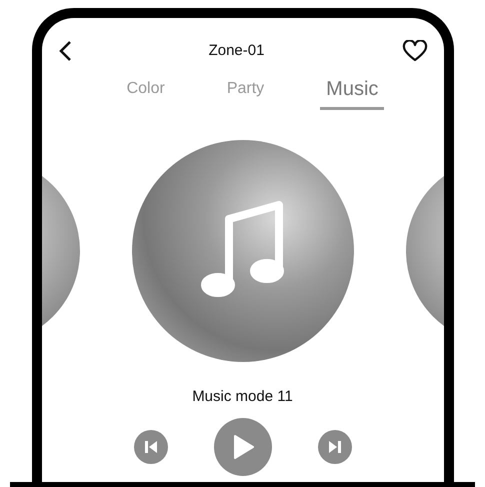  I want to click on skip-previous-icon, so click(151, 447).